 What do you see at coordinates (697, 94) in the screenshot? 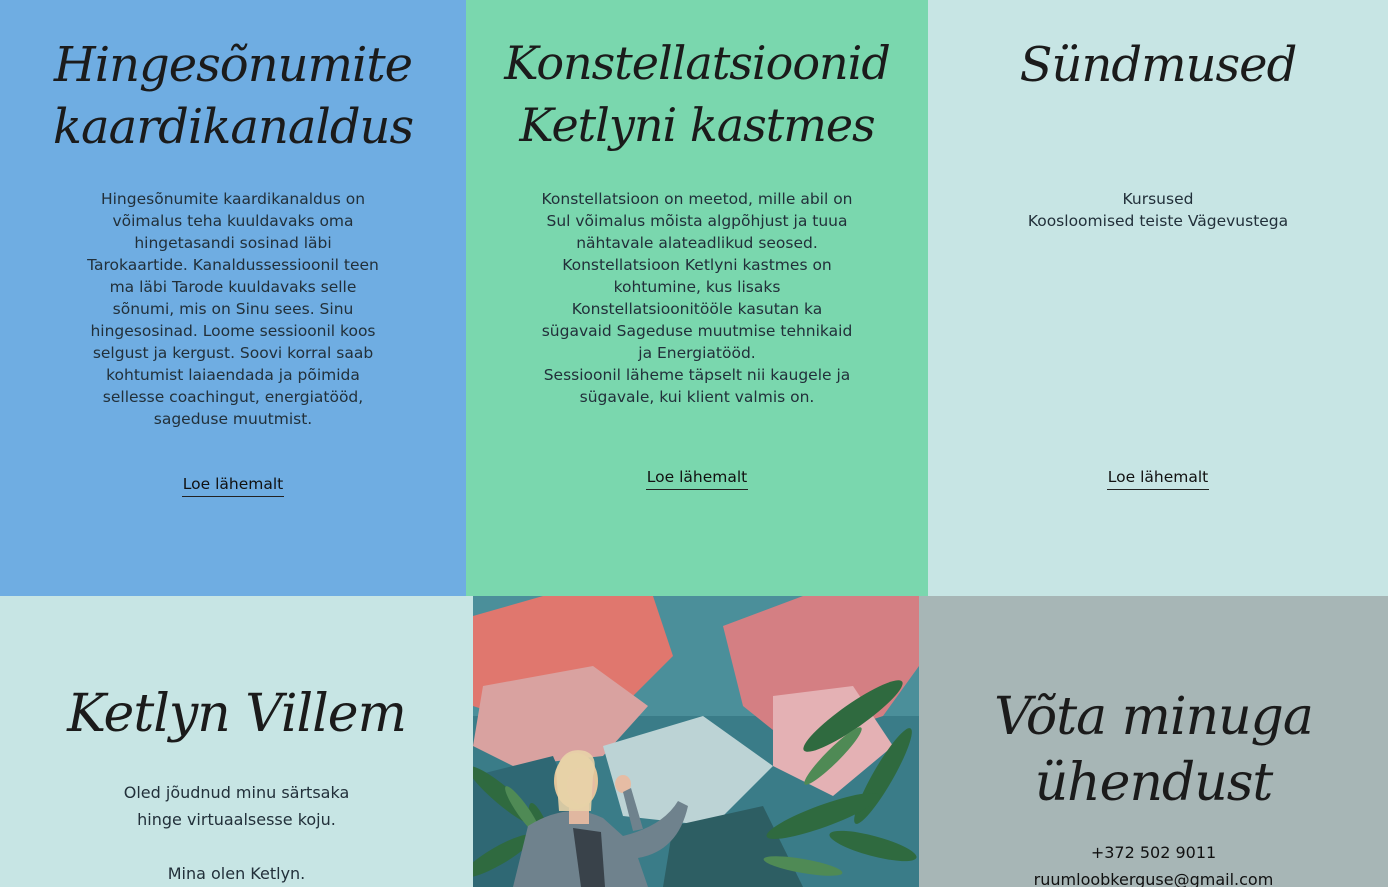
I see `constellations-title: Konstellatsioonid Ketlyni kastmes` at bounding box center [697, 94].